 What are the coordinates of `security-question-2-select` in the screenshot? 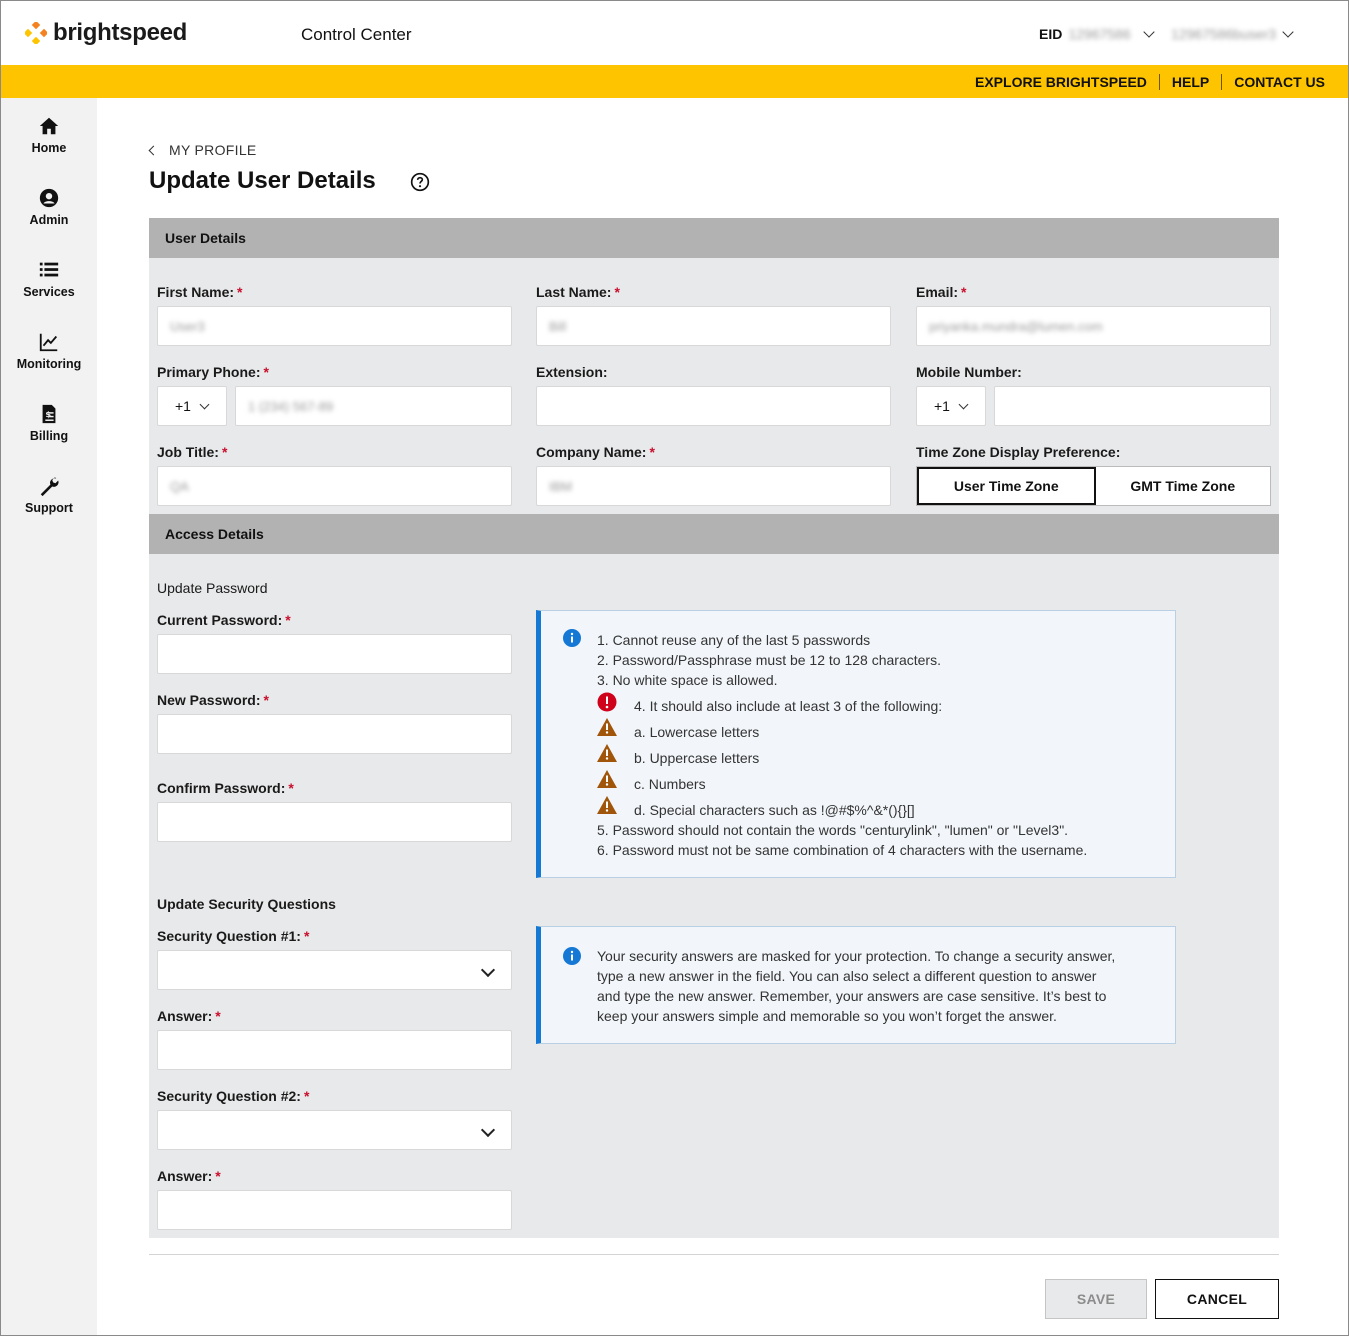 It's located at (334, 1130).